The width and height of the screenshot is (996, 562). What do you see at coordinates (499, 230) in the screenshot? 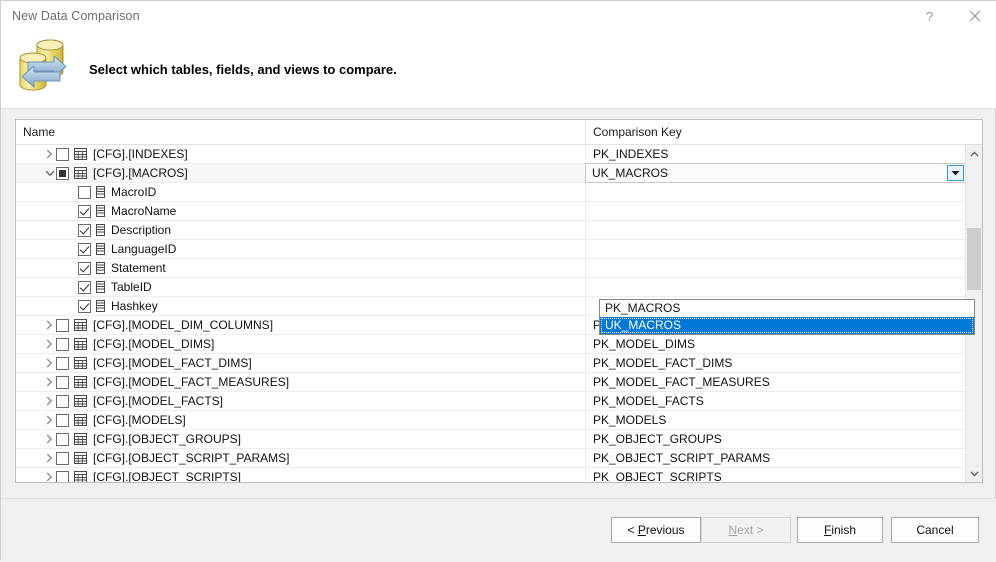
I see `table-row: Description` at bounding box center [499, 230].